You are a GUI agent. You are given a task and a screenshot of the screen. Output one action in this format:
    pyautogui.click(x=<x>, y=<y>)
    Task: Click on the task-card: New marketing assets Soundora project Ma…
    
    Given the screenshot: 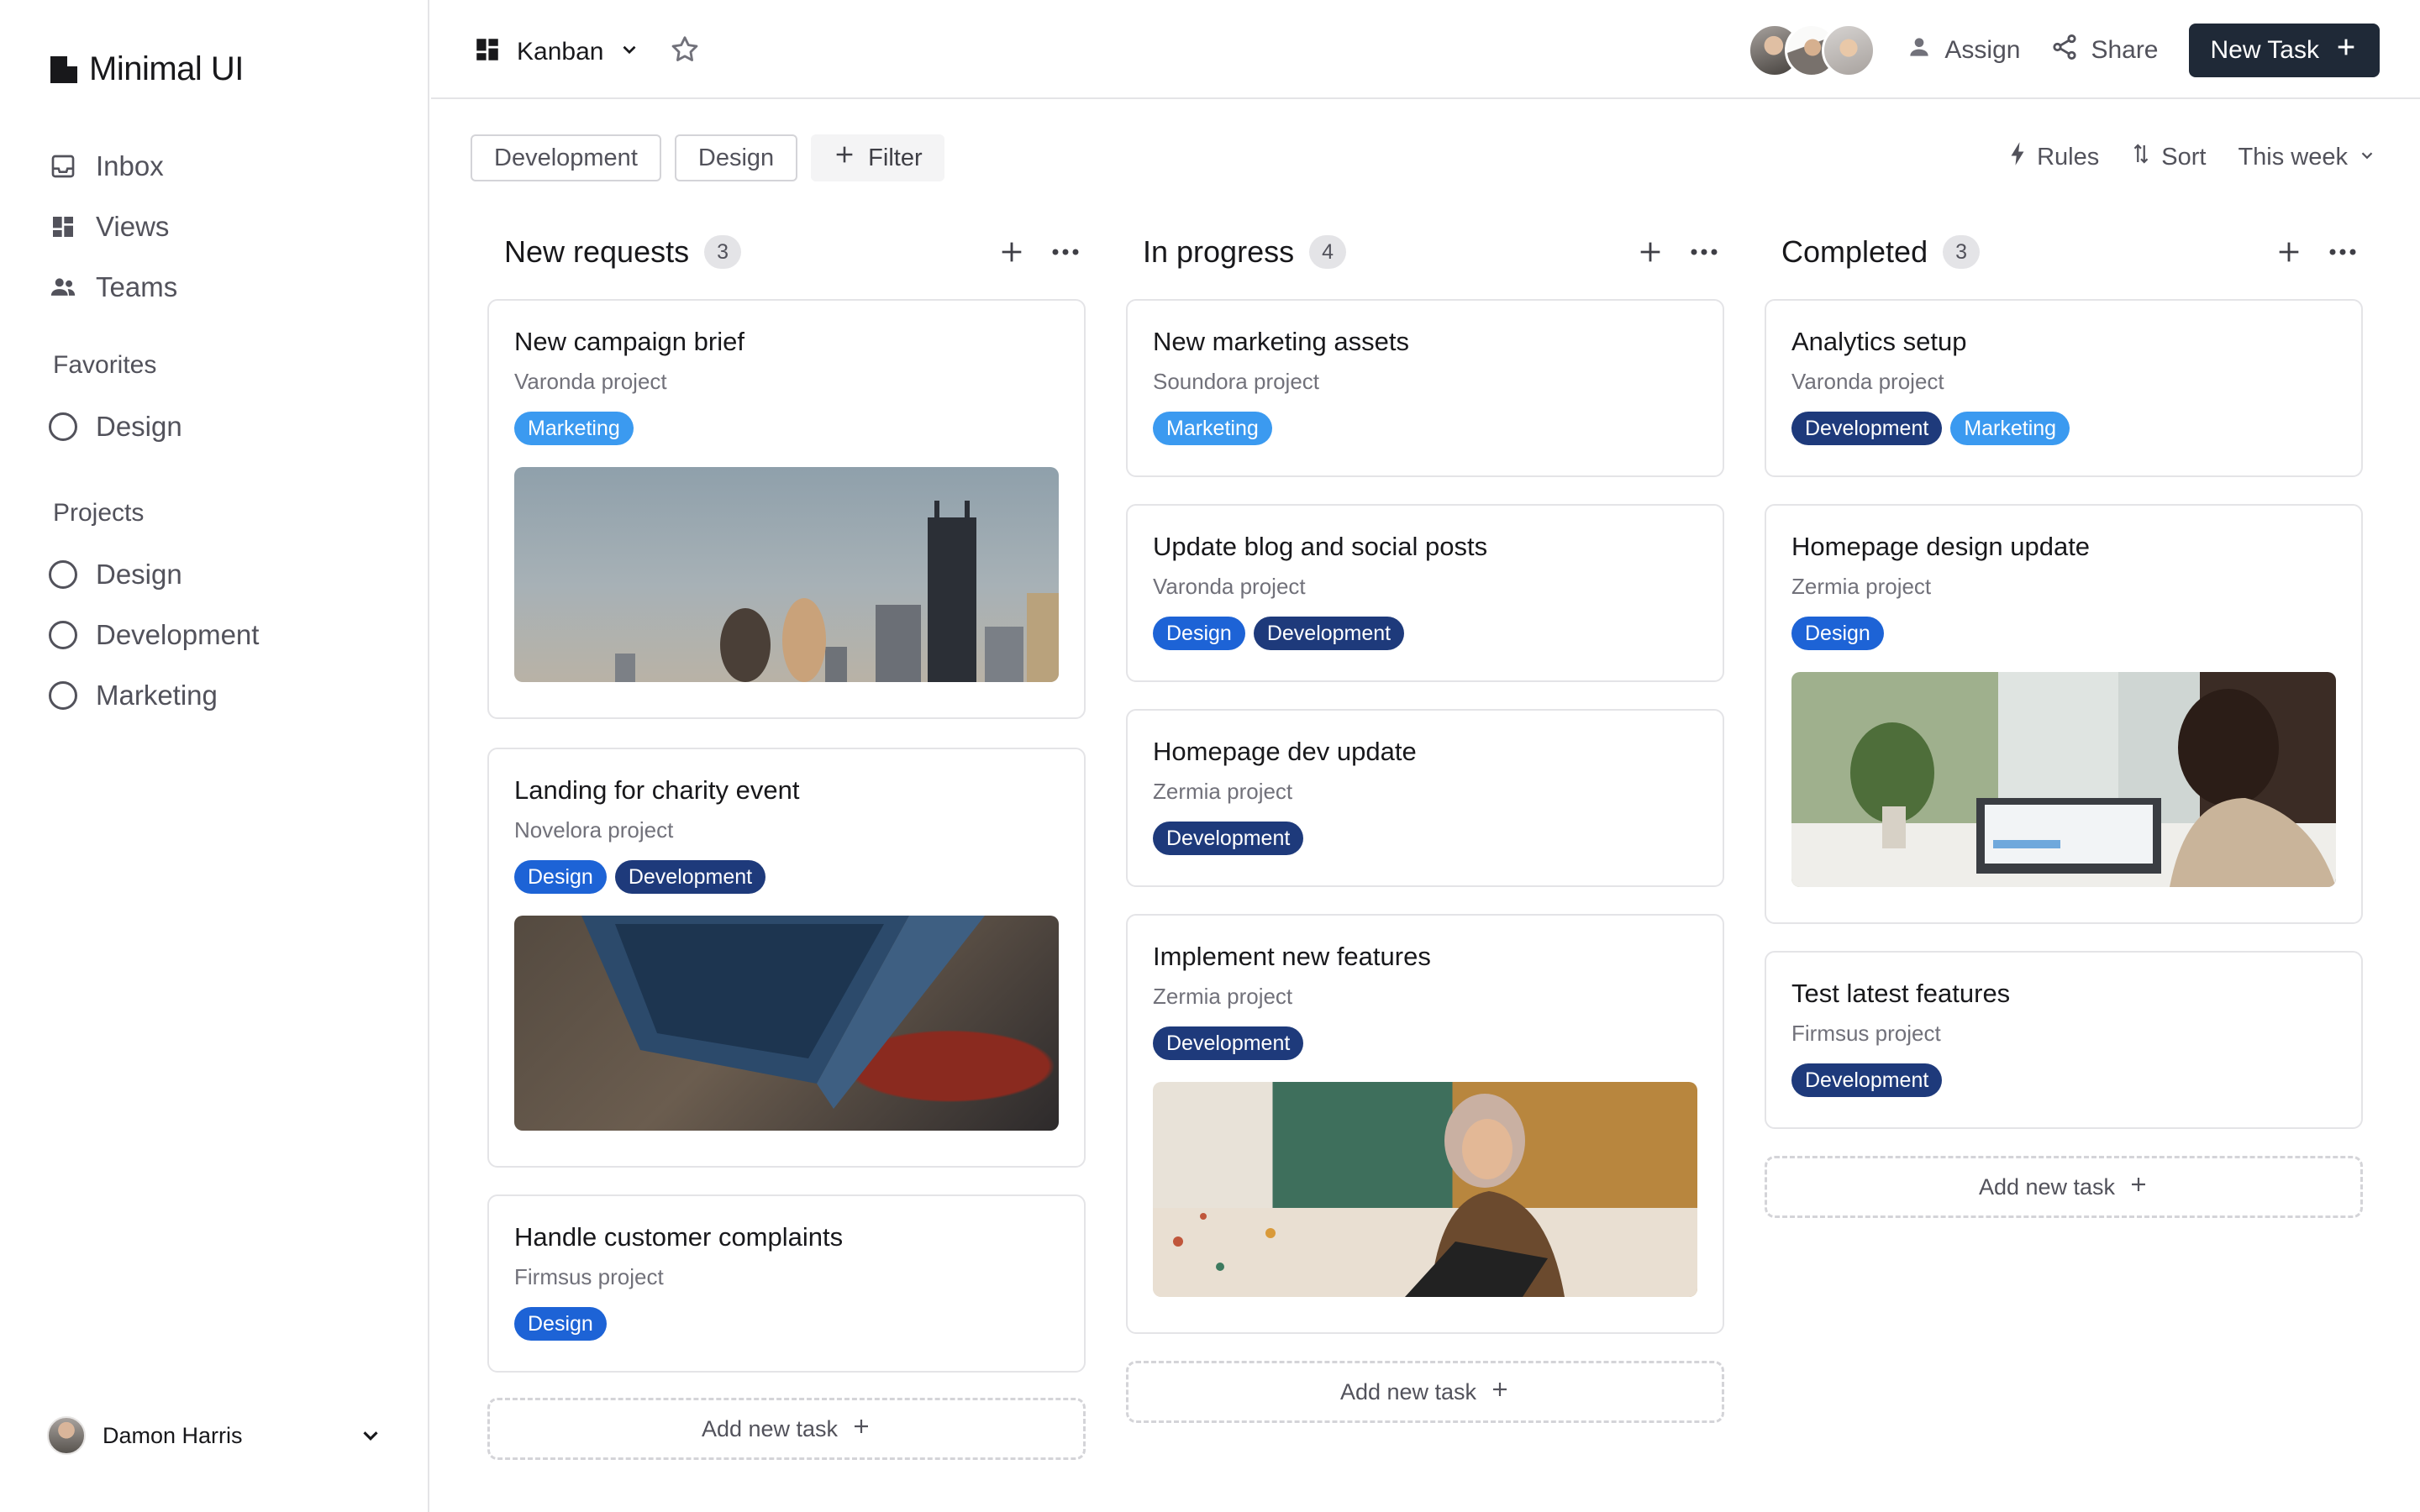 What is the action you would take?
    pyautogui.click(x=1425, y=388)
    